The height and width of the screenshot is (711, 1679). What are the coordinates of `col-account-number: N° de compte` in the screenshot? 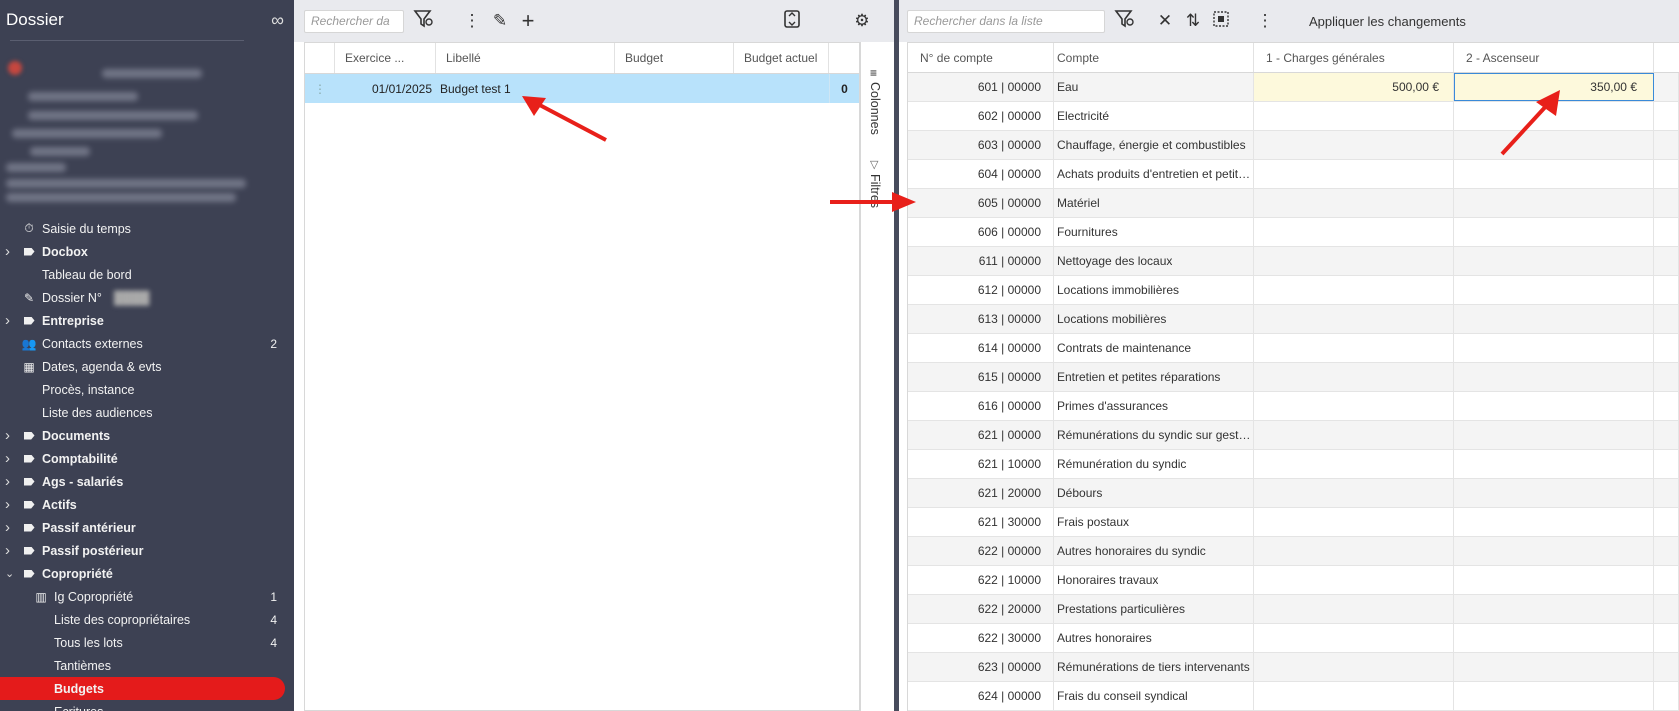 It's located at (981, 57).